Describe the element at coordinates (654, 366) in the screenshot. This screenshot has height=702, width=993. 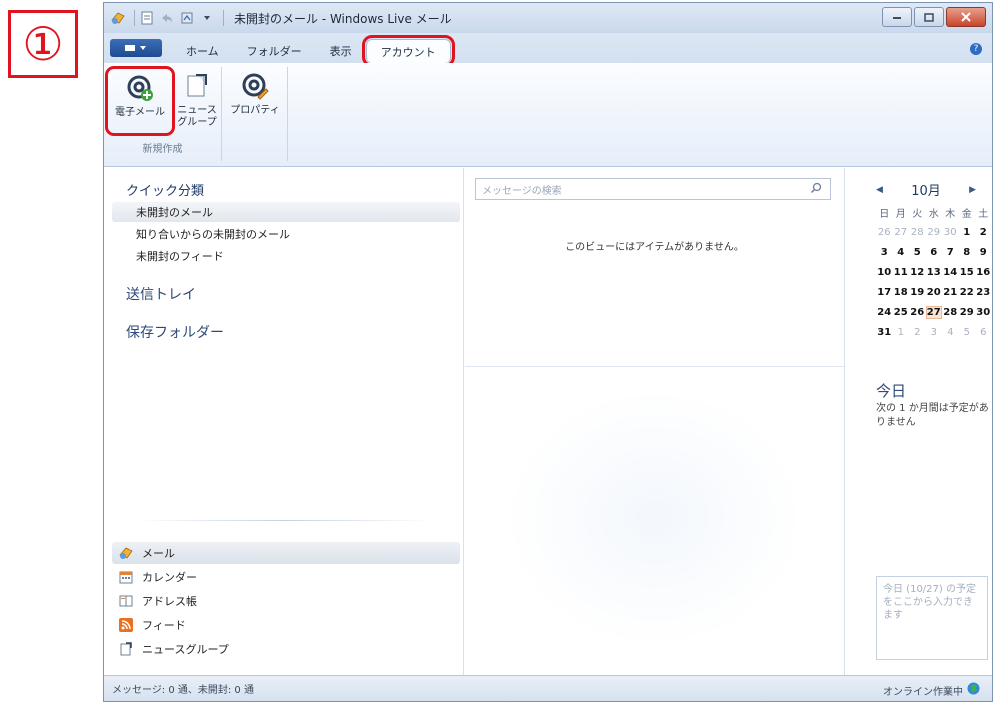
I see `reading-pane-divider` at that location.